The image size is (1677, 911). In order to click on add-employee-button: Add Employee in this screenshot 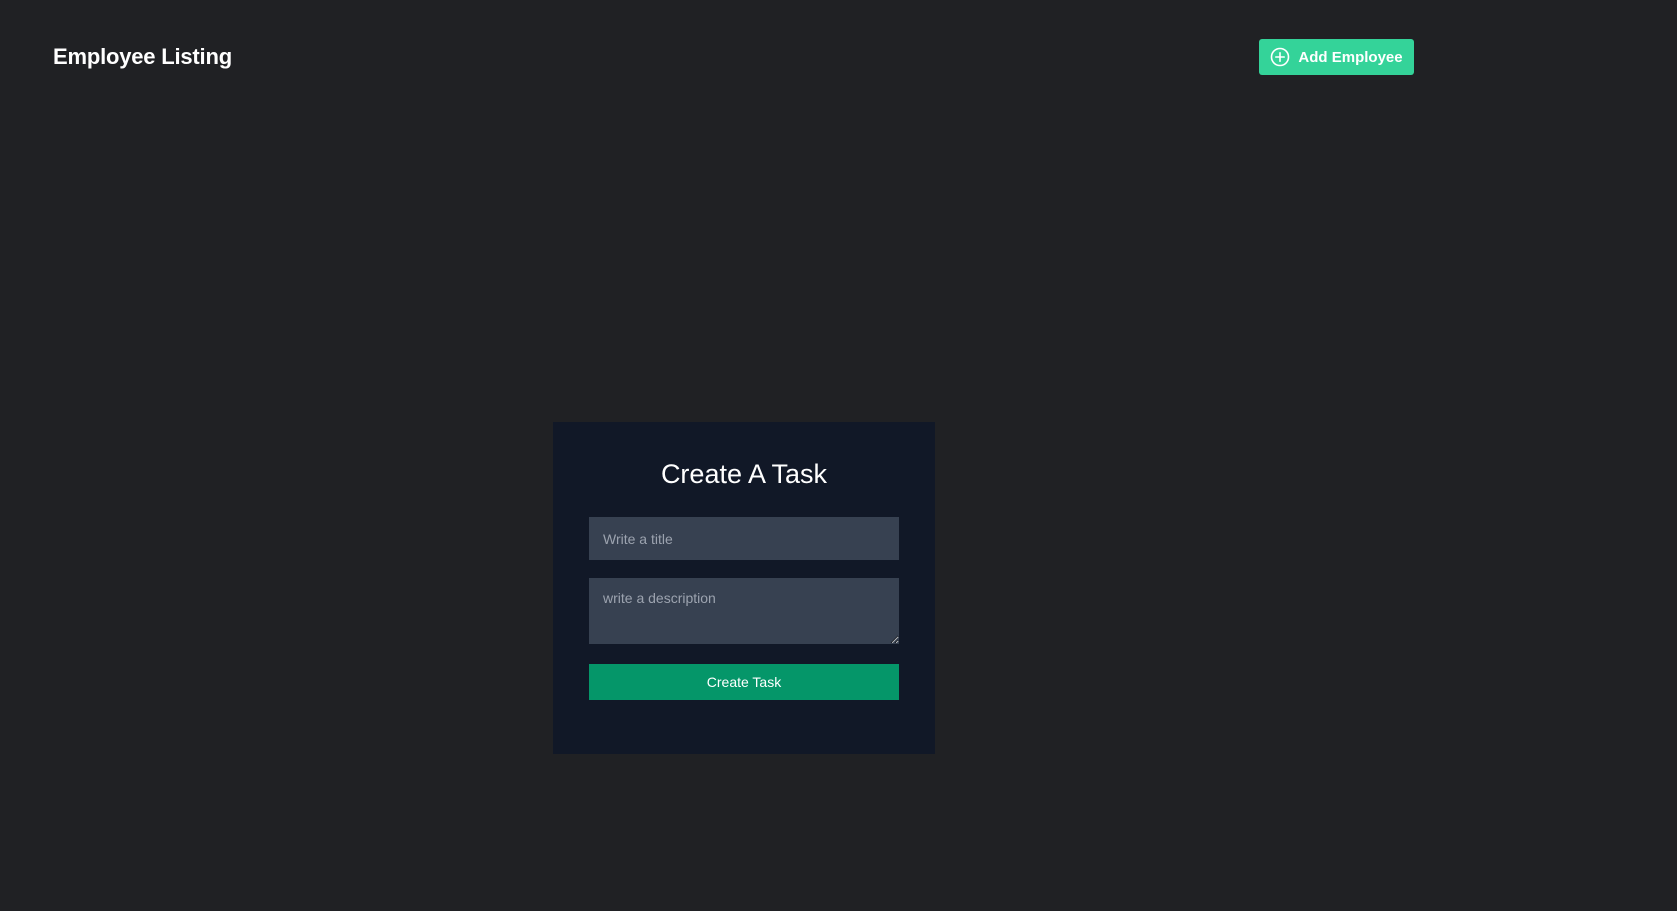, I will do `click(1336, 57)`.